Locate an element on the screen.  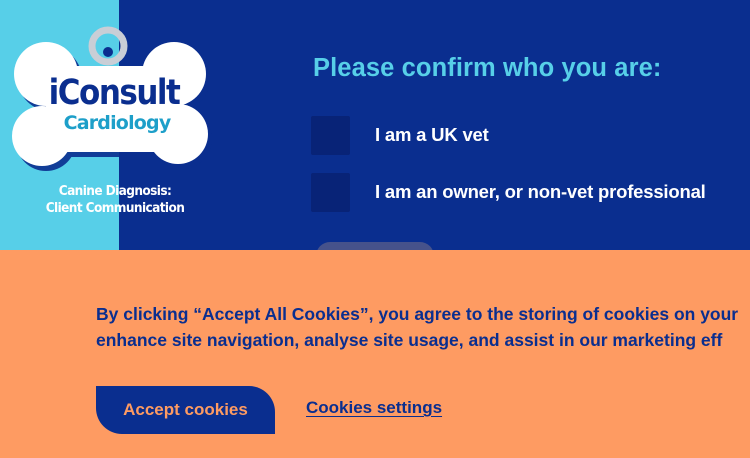
logo-title: iConsult is located at coordinates (114, 93).